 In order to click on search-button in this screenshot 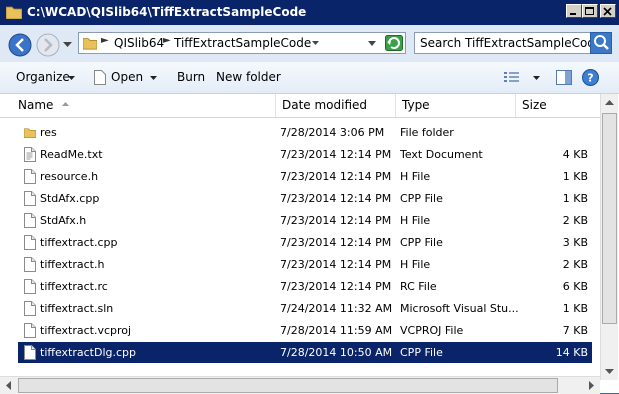, I will do `click(601, 43)`.